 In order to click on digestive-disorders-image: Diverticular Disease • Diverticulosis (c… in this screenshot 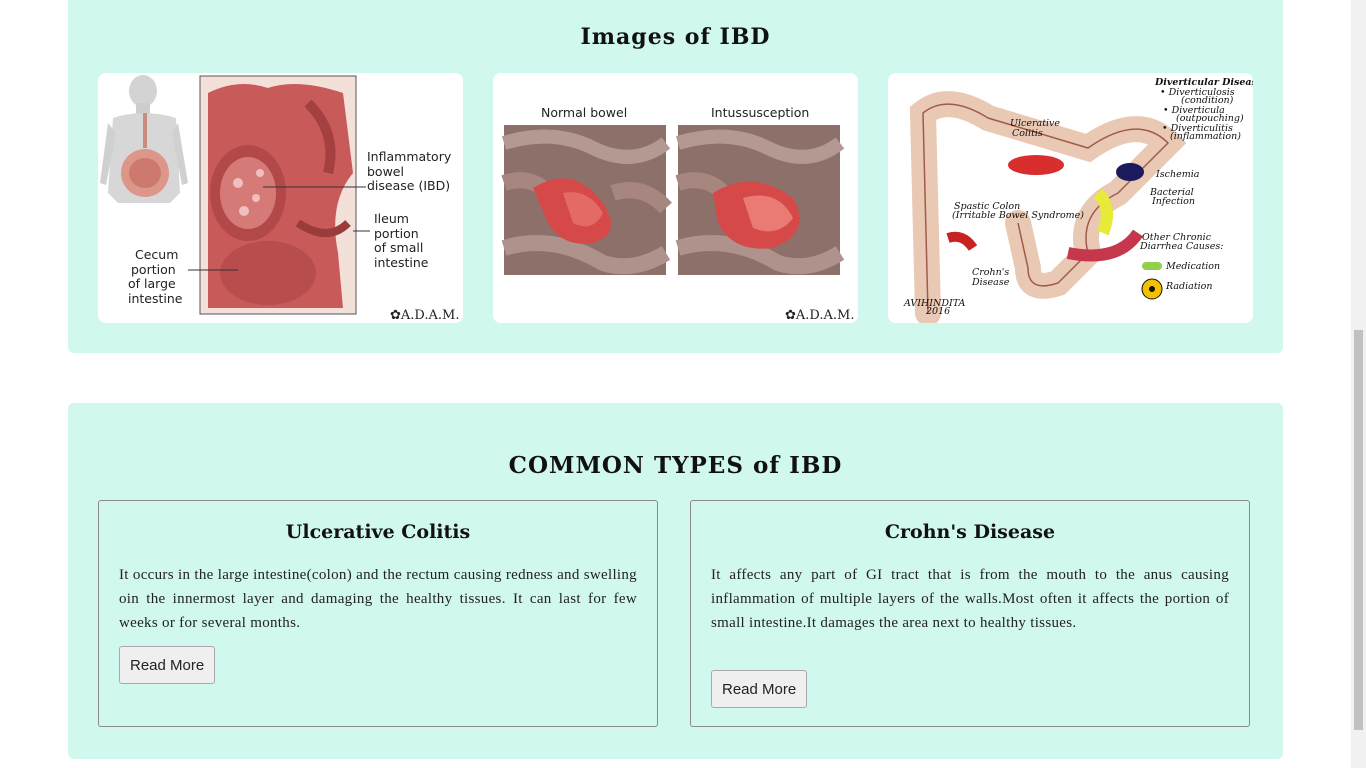, I will do `click(1070, 198)`.